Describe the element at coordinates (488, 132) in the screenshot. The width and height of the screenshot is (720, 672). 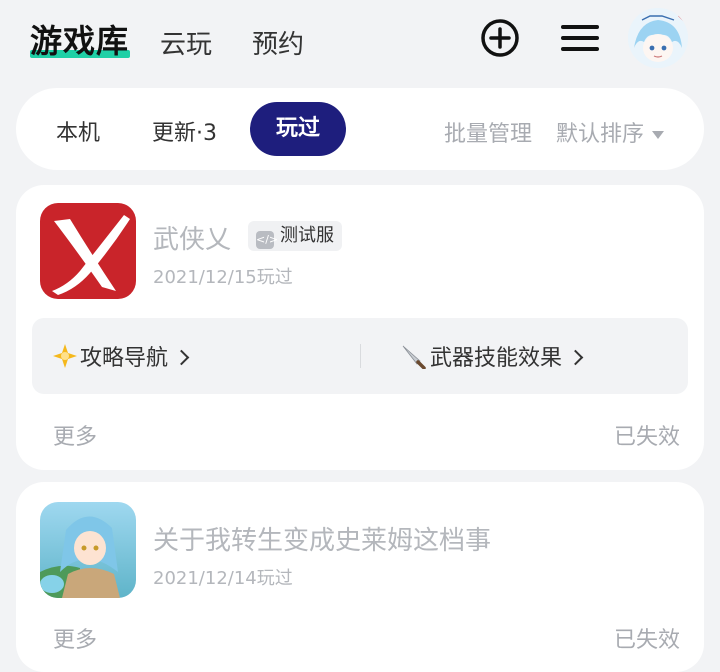
I see `batch-manage-button: 批量管理` at that location.